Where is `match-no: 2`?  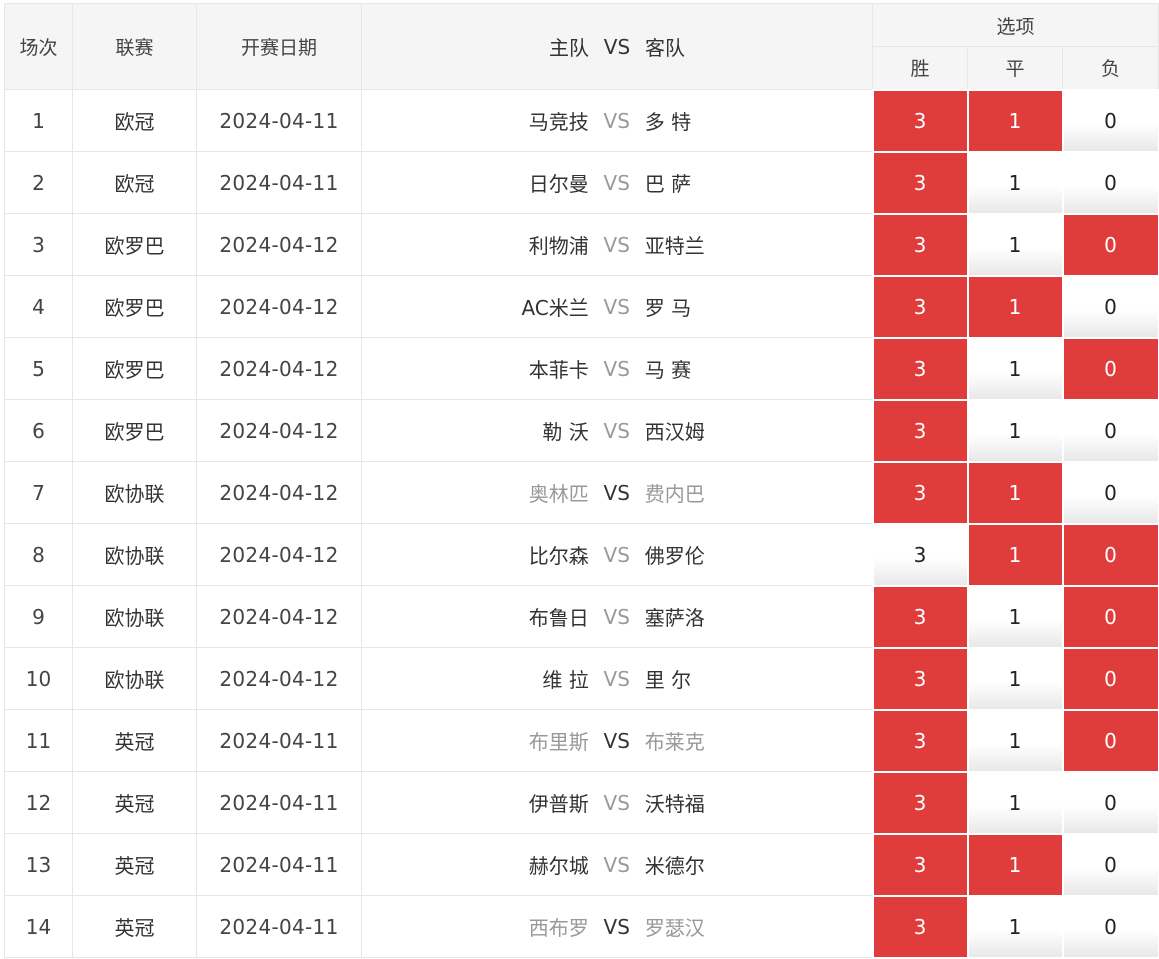 match-no: 2 is located at coordinates (38, 182).